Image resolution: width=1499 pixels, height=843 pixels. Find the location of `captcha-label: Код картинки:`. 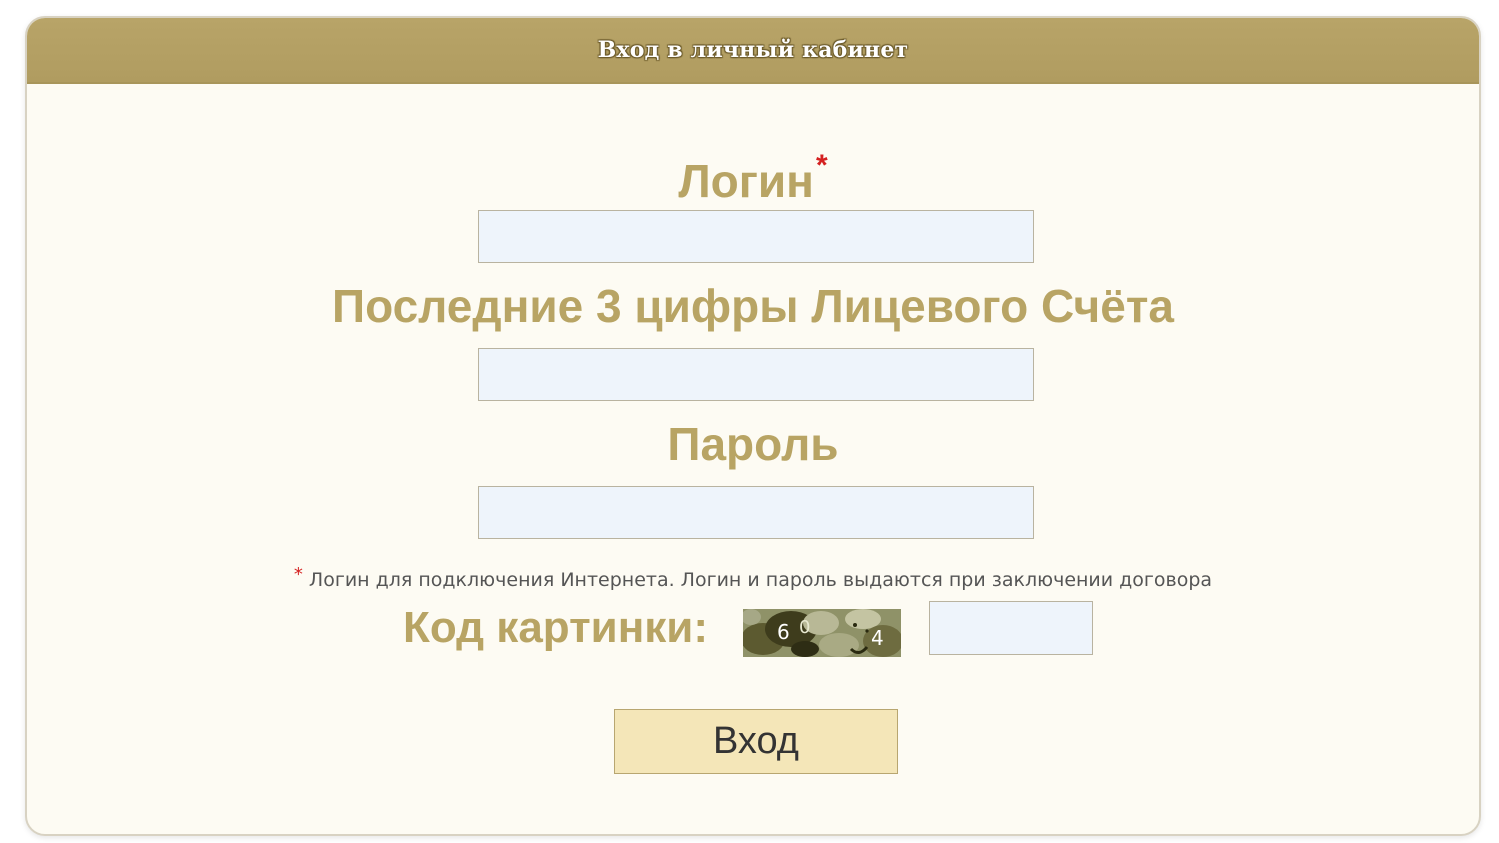

captcha-label: Код картинки: is located at coordinates (555, 627).